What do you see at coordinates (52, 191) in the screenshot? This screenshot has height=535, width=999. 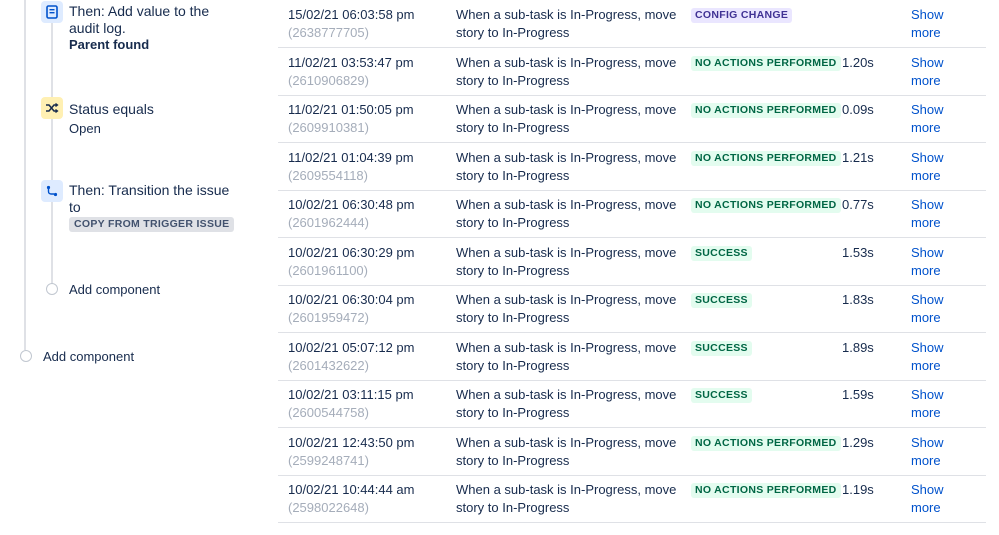 I see `transition-icon` at bounding box center [52, 191].